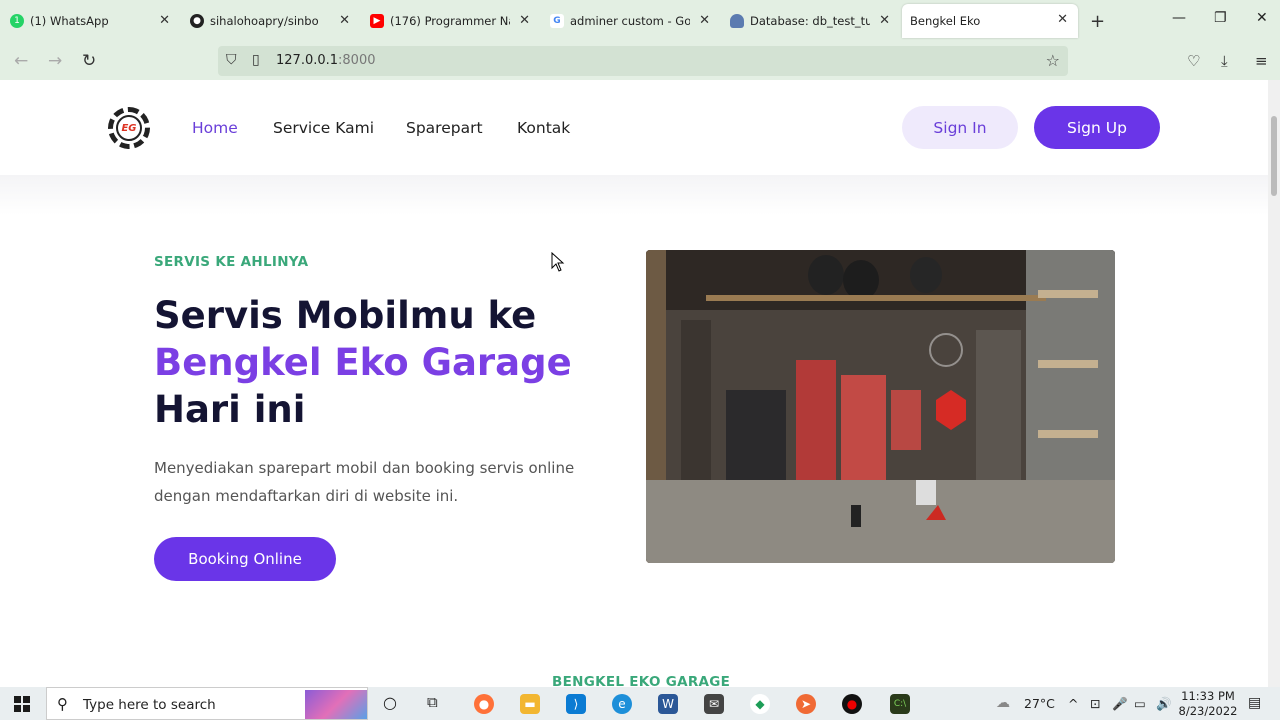 This screenshot has height=720, width=1280. Describe the element at coordinates (1224, 61) in the screenshot. I see `download-icon: ⤓` at that location.